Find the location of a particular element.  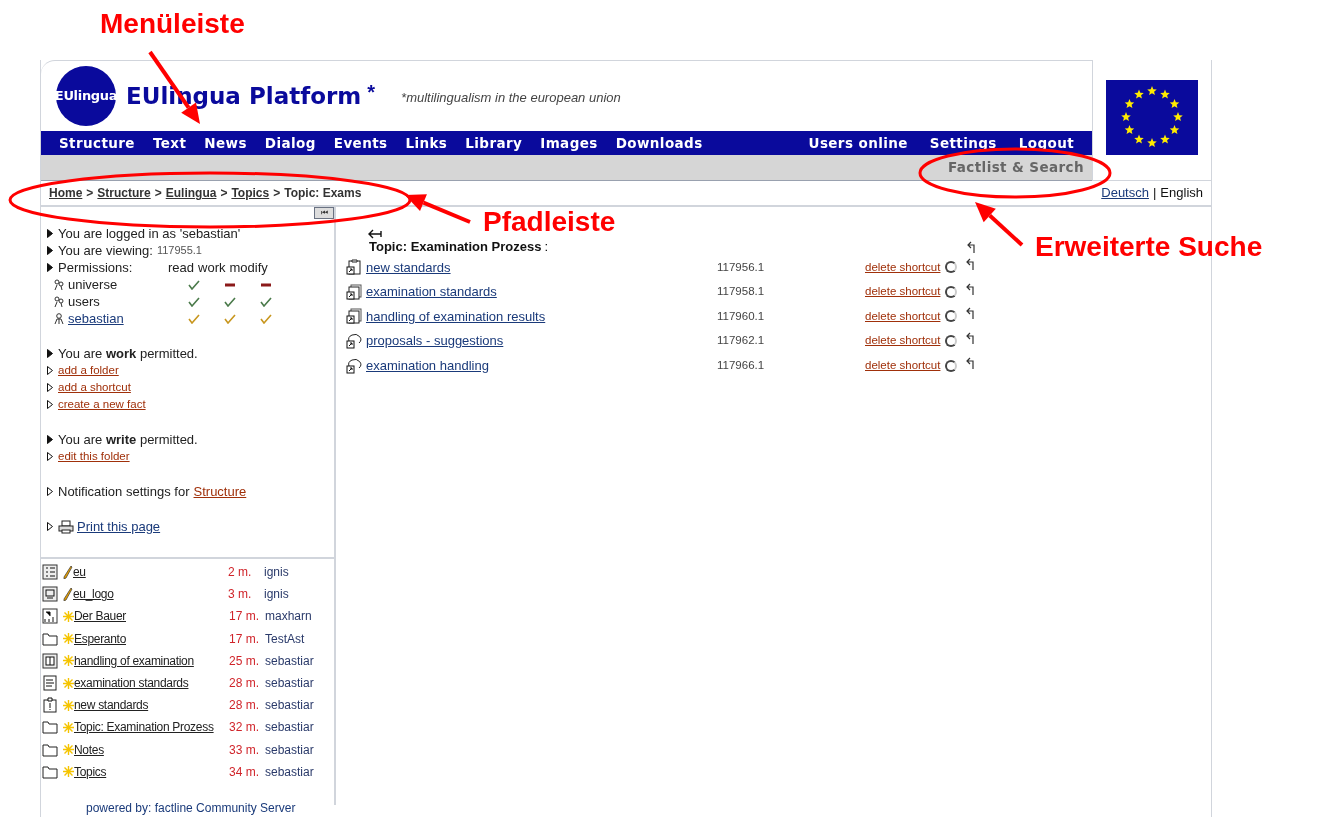

clipboard-shortcut-icon is located at coordinates (354, 267).